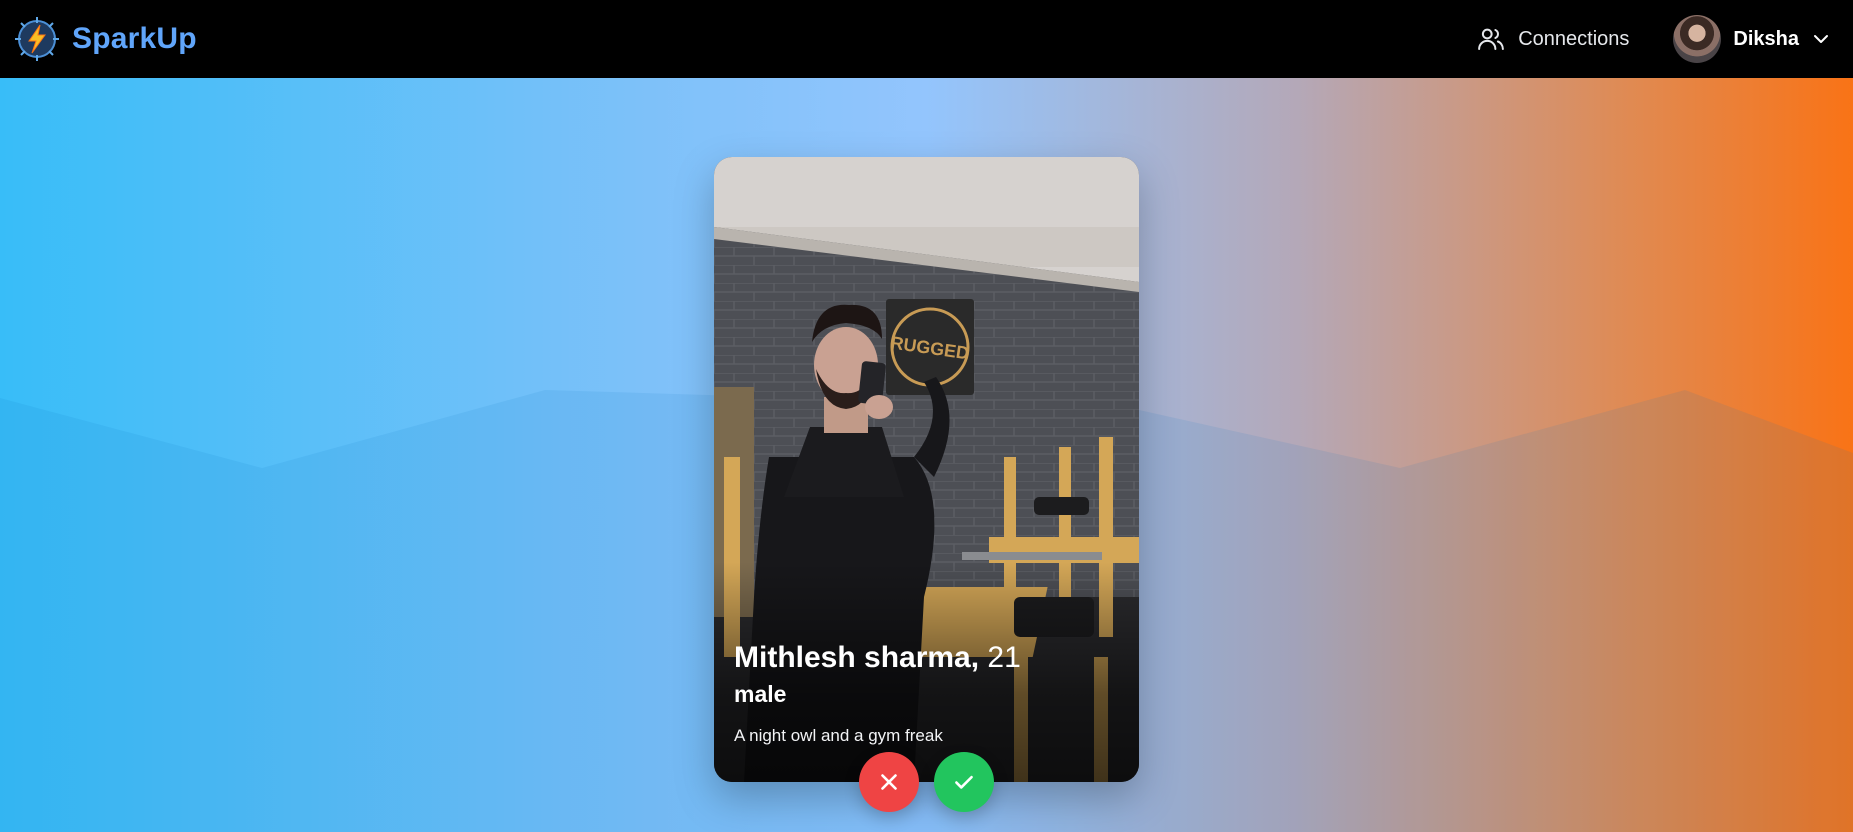 This screenshot has height=832, width=1853. What do you see at coordinates (926, 782) in the screenshot?
I see `card-actions` at bounding box center [926, 782].